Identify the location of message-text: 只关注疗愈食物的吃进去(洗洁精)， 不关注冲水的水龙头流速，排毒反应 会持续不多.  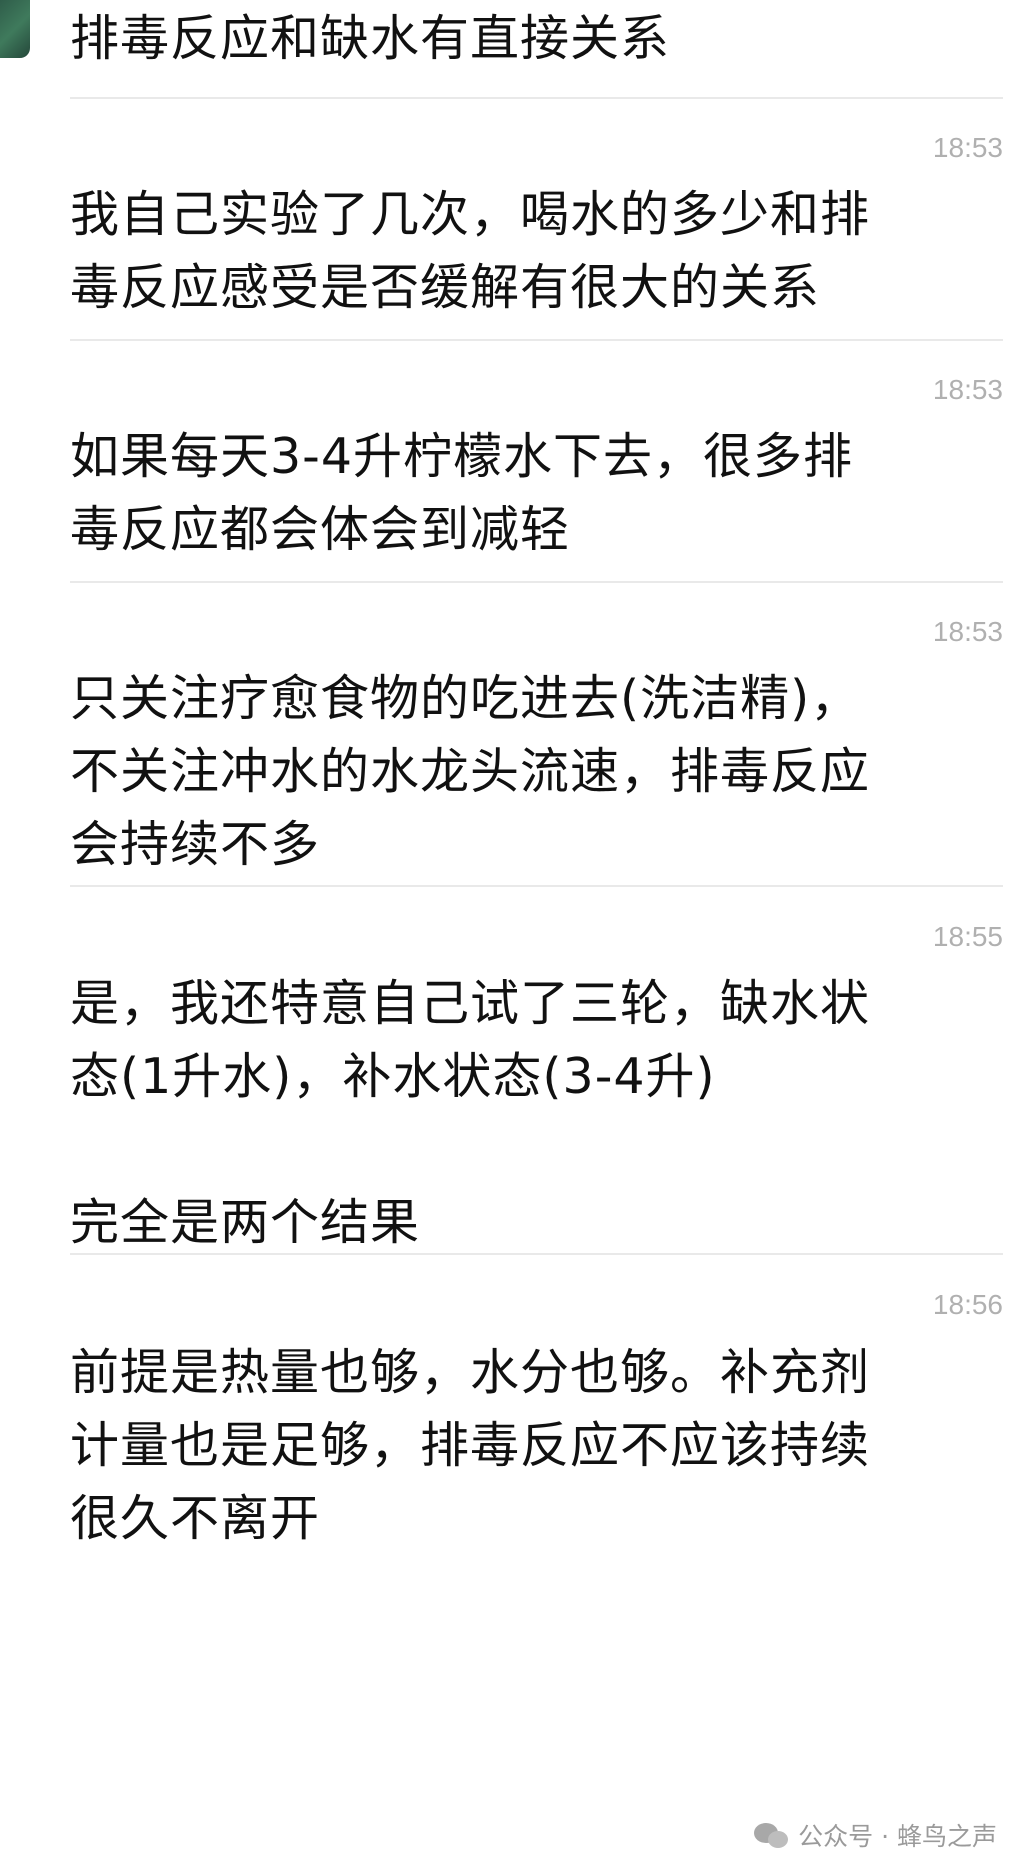
(470, 771).